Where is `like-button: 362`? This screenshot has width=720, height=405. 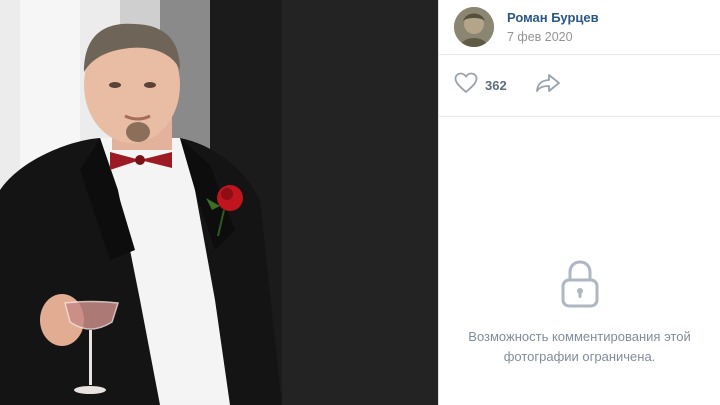 like-button: 362 is located at coordinates (480, 85).